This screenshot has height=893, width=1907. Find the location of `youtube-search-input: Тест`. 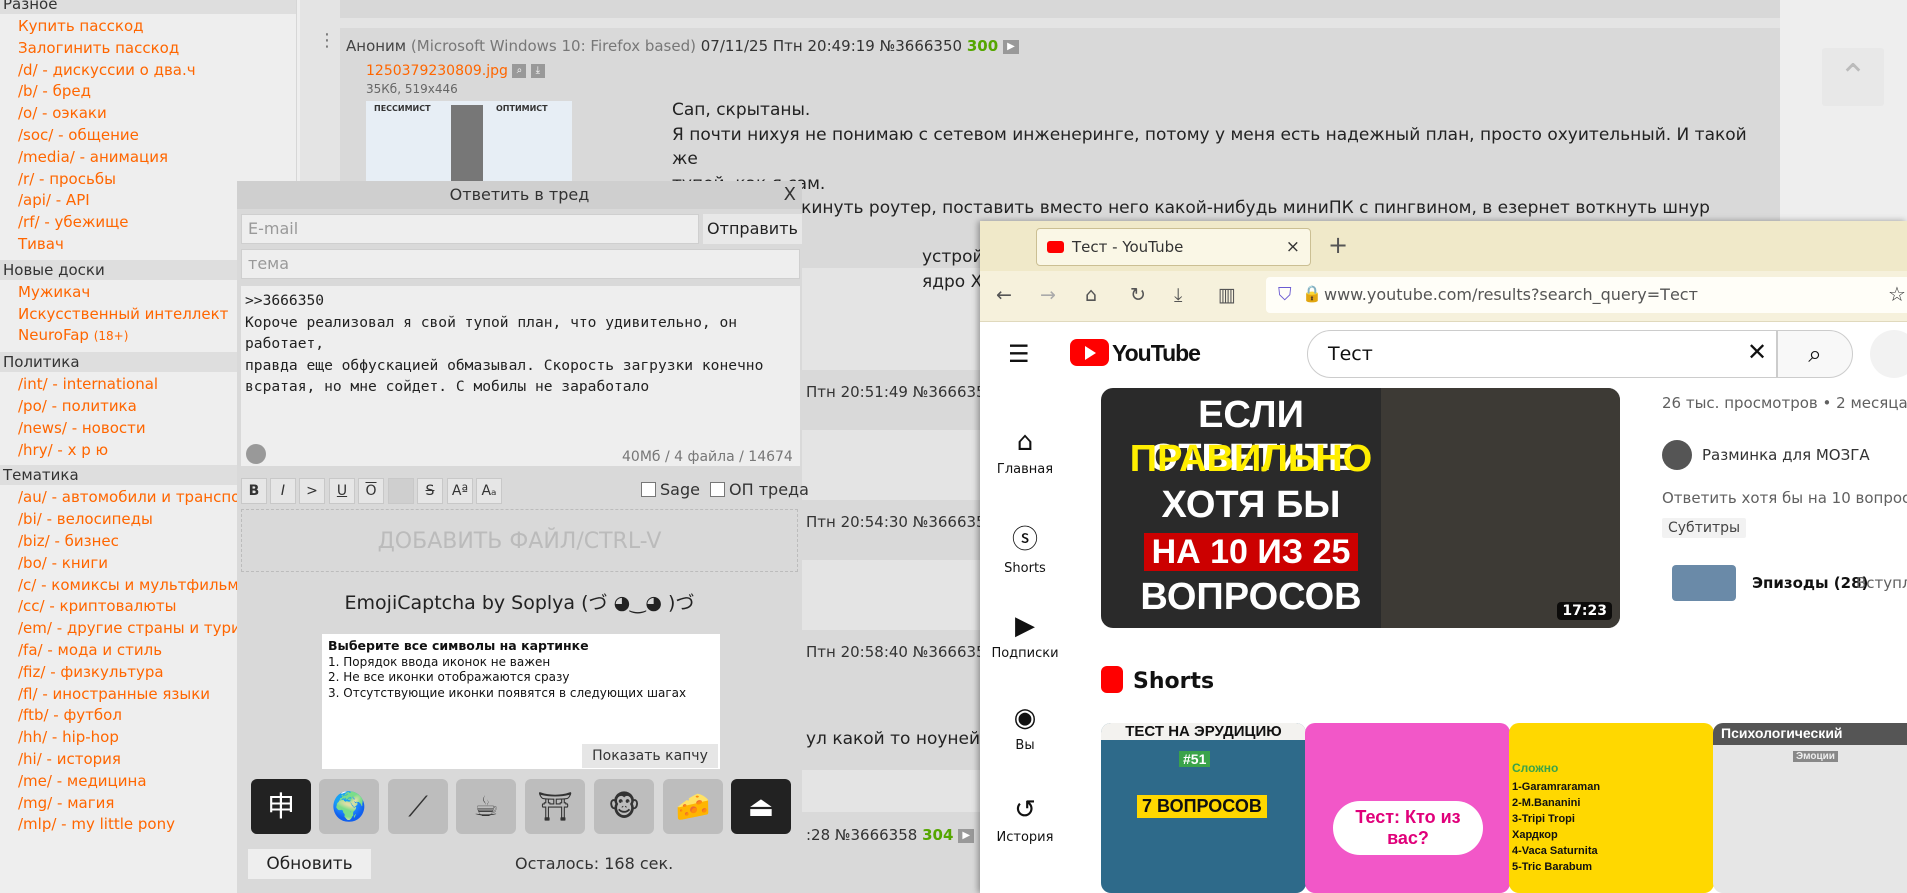

youtube-search-input: Тест is located at coordinates (1542, 354).